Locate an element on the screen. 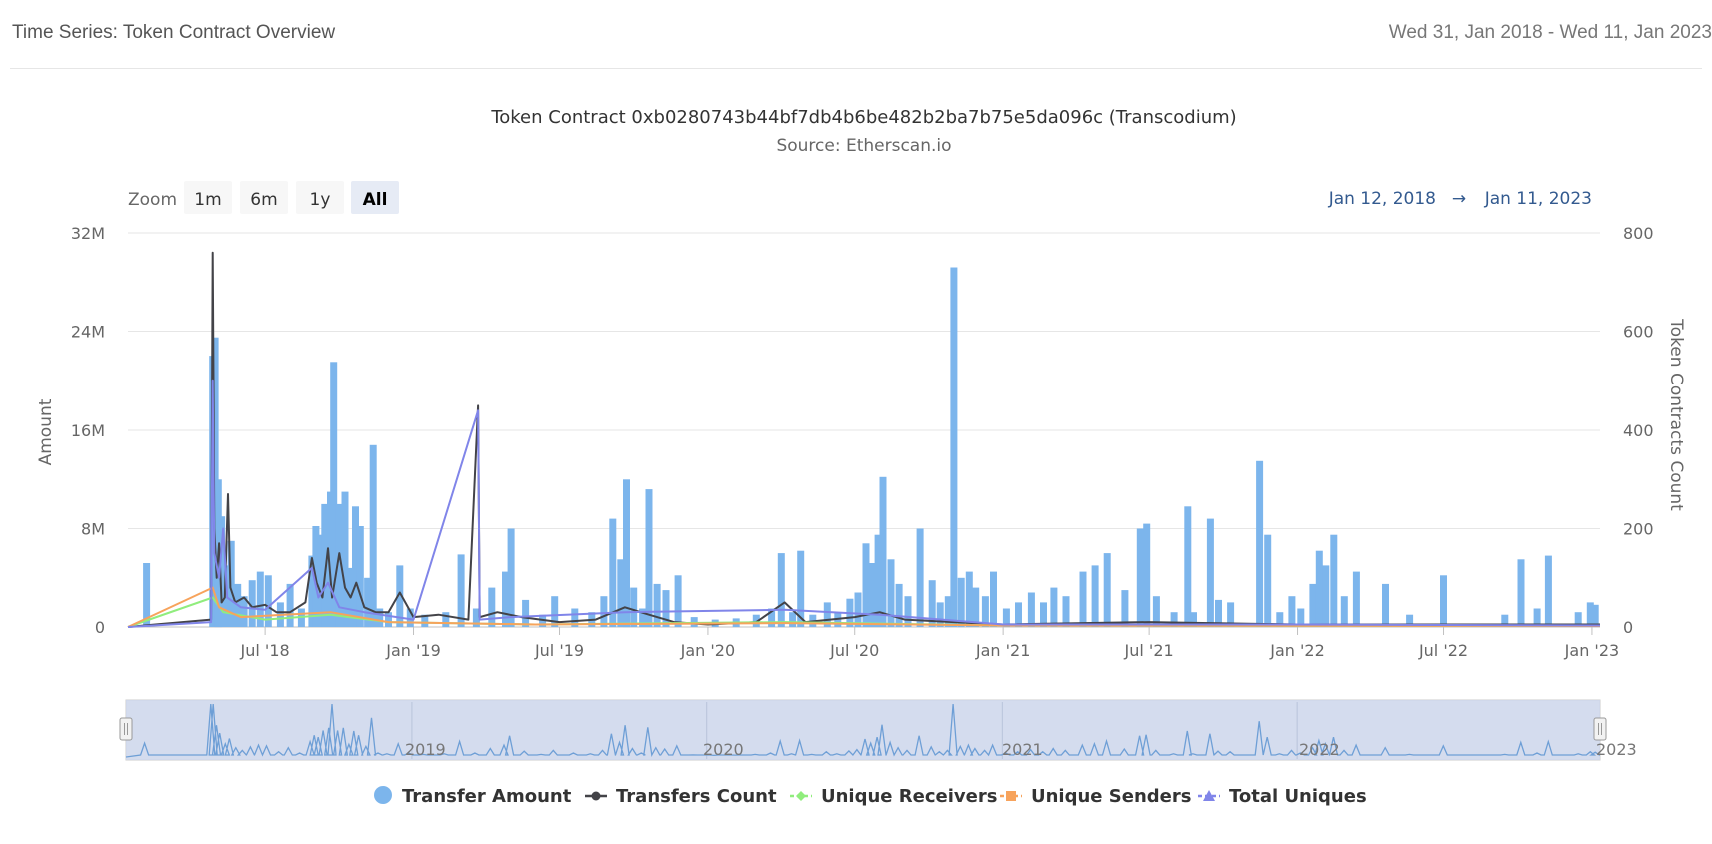 This screenshot has height=844, width=1712. x-tick-label: Jan '21 is located at coordinates (1003, 650).